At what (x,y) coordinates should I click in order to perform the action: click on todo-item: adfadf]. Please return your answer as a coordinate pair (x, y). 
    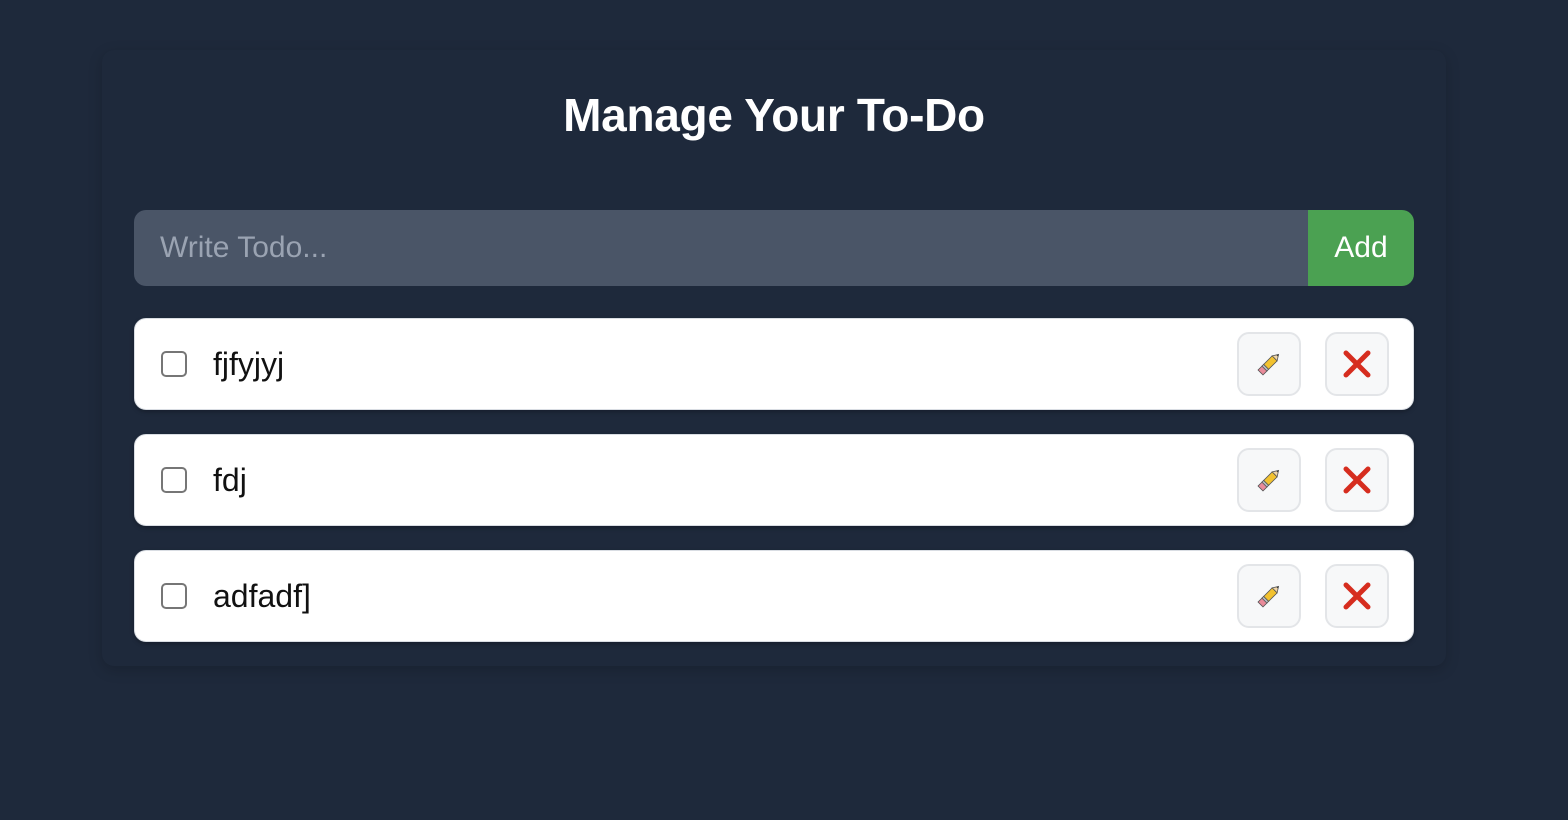
    Looking at the image, I should click on (774, 596).